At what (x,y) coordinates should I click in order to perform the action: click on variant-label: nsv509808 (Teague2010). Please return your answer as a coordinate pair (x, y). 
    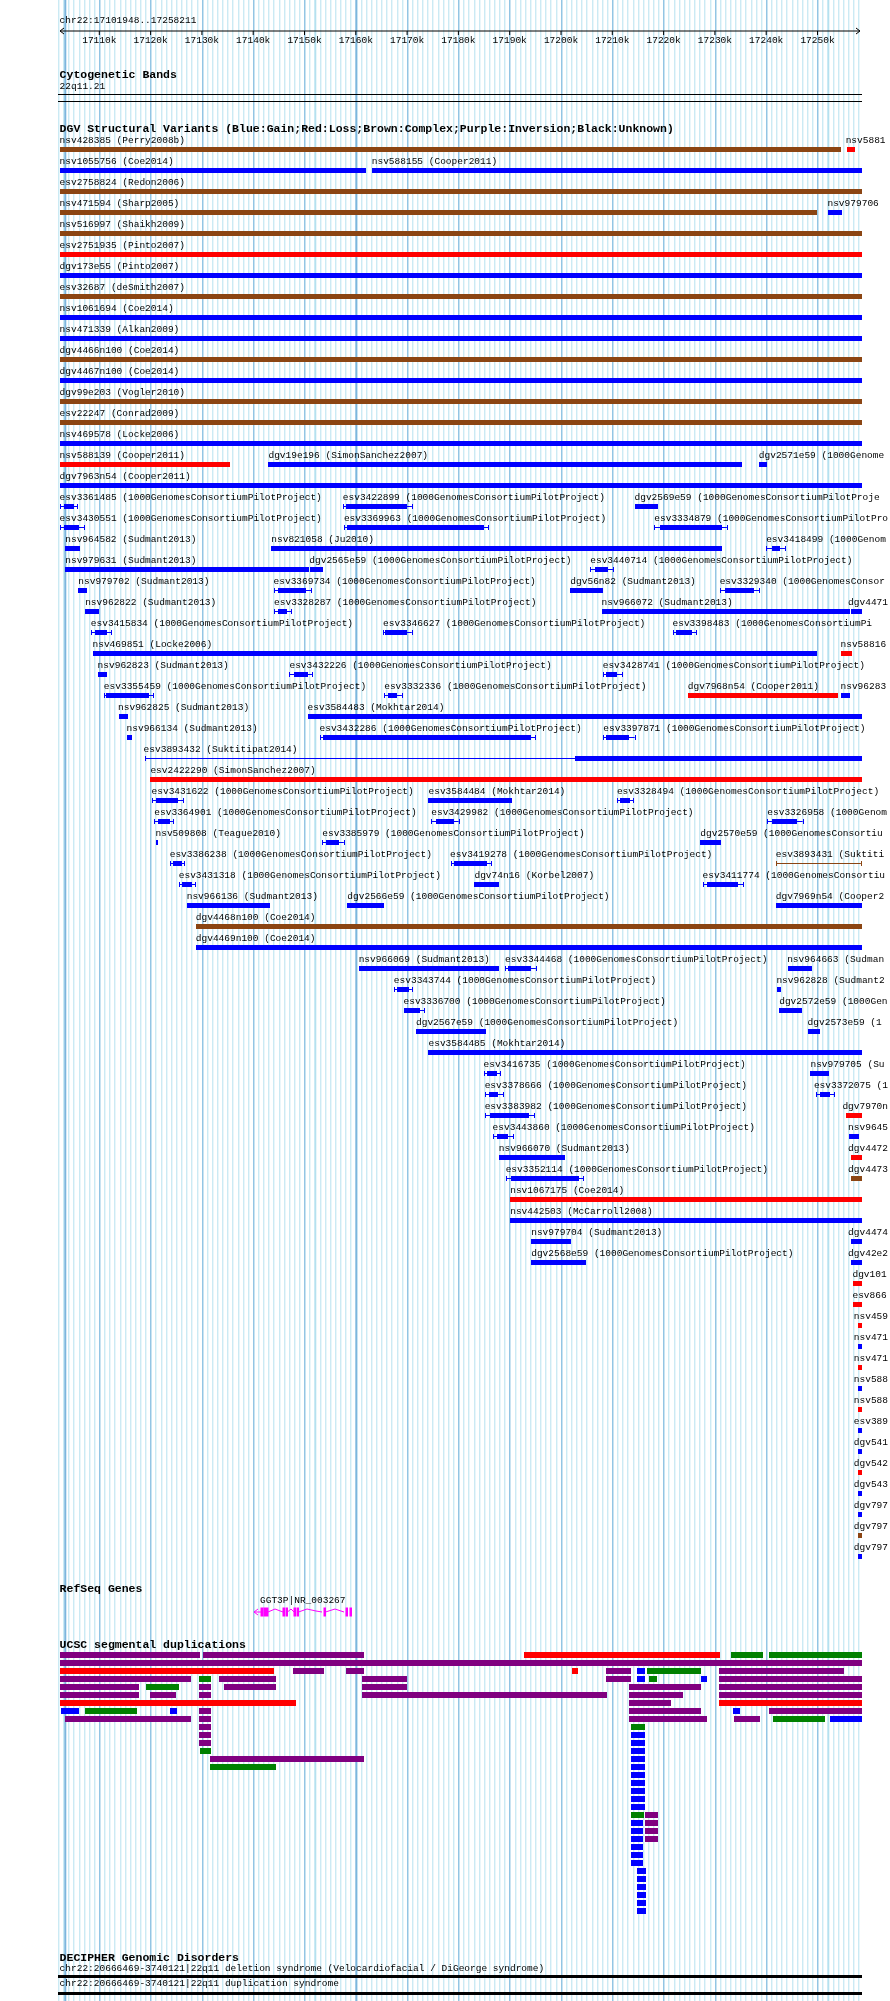
    Looking at the image, I should click on (218, 834).